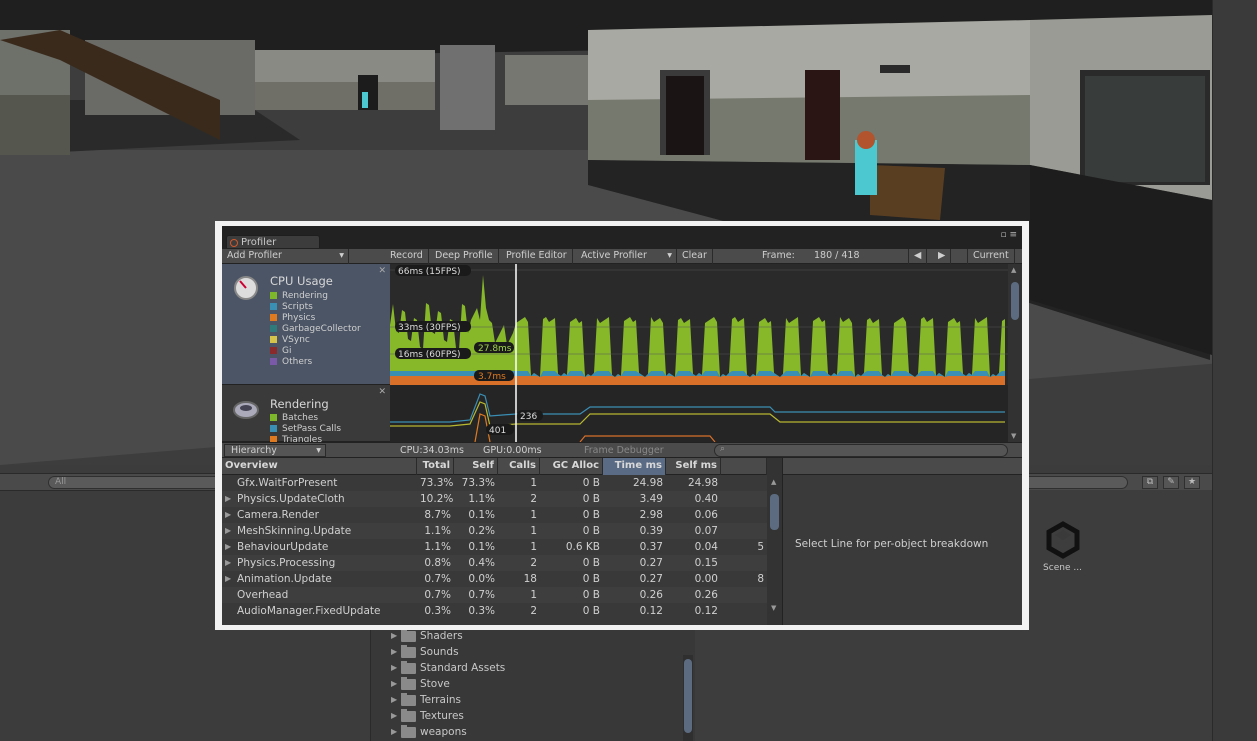 The image size is (1257, 741). What do you see at coordinates (942, 256) in the screenshot?
I see `next-frame-button: ▶` at bounding box center [942, 256].